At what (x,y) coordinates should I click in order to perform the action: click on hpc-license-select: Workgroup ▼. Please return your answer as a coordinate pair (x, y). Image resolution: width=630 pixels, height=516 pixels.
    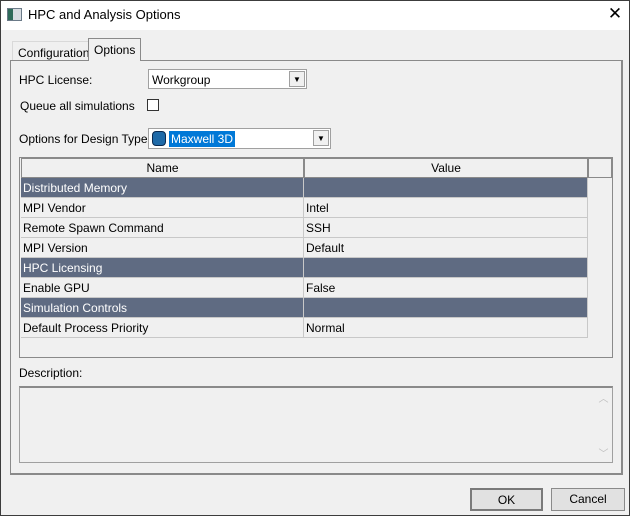
    Looking at the image, I should click on (227, 79).